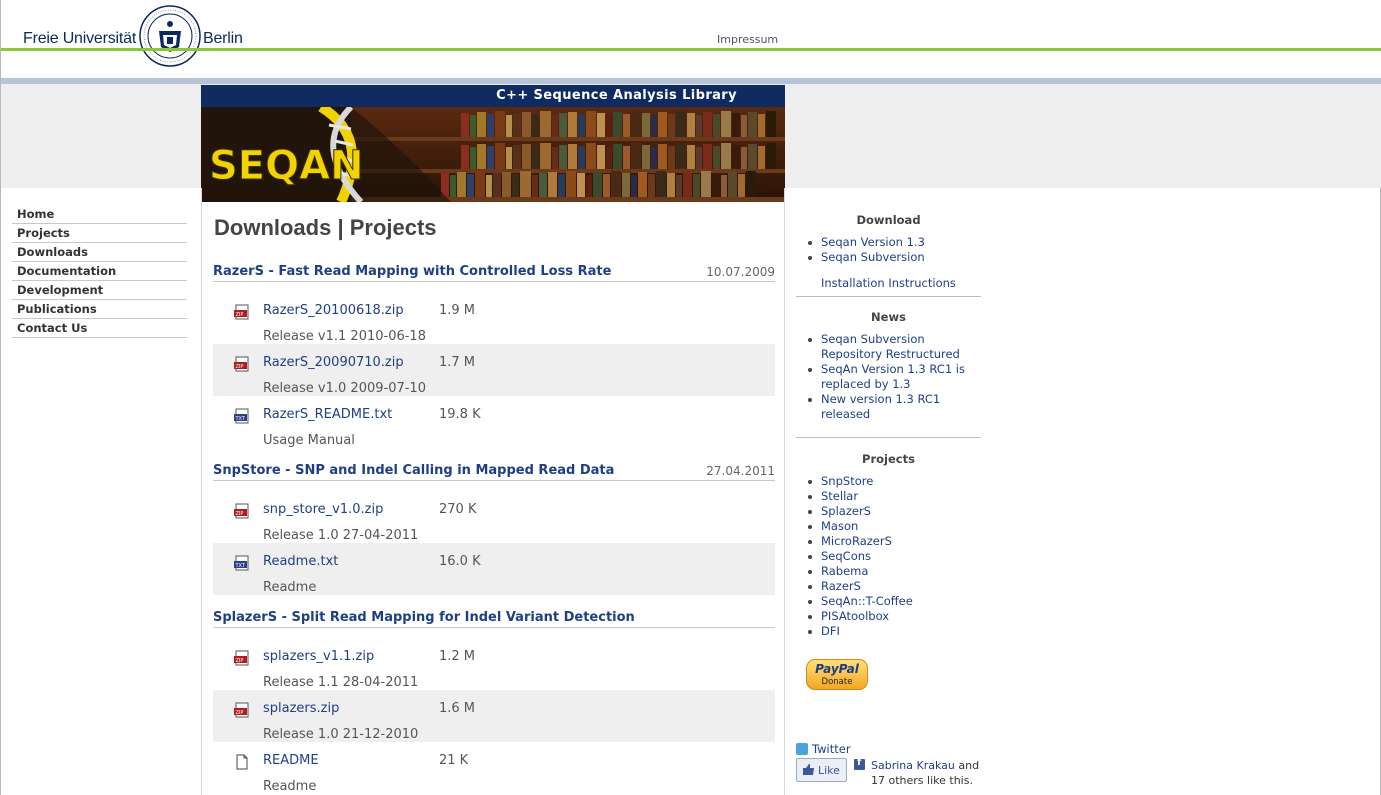 The image size is (1381, 795). I want to click on list-item: SeqCons, so click(860, 556).